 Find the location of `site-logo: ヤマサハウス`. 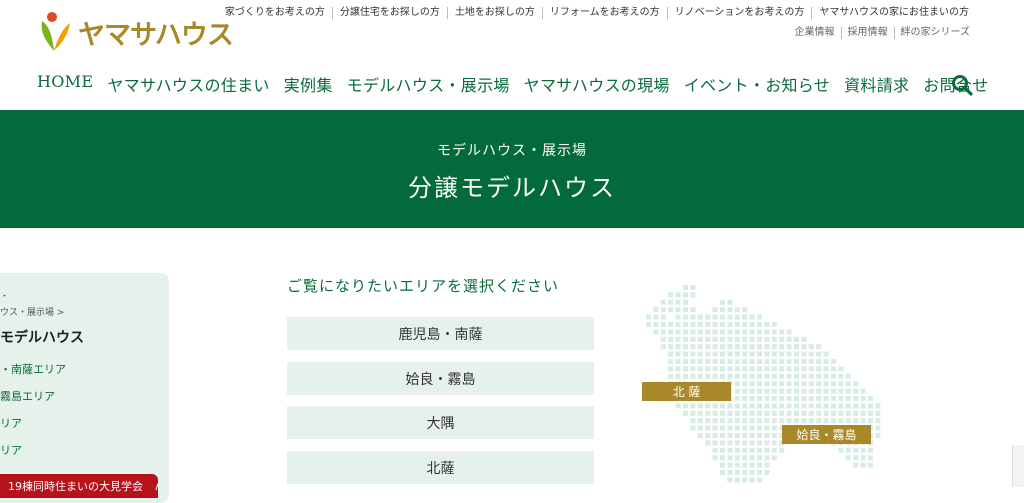

site-logo: ヤマサハウス is located at coordinates (136, 32).